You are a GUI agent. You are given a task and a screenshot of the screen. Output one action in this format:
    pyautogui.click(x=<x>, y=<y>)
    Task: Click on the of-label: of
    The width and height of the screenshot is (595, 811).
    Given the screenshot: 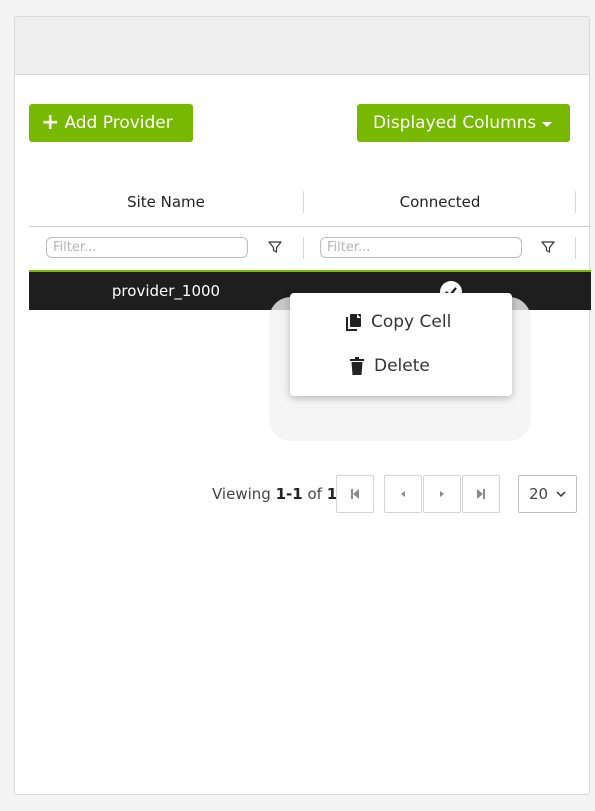 What is the action you would take?
    pyautogui.click(x=314, y=494)
    